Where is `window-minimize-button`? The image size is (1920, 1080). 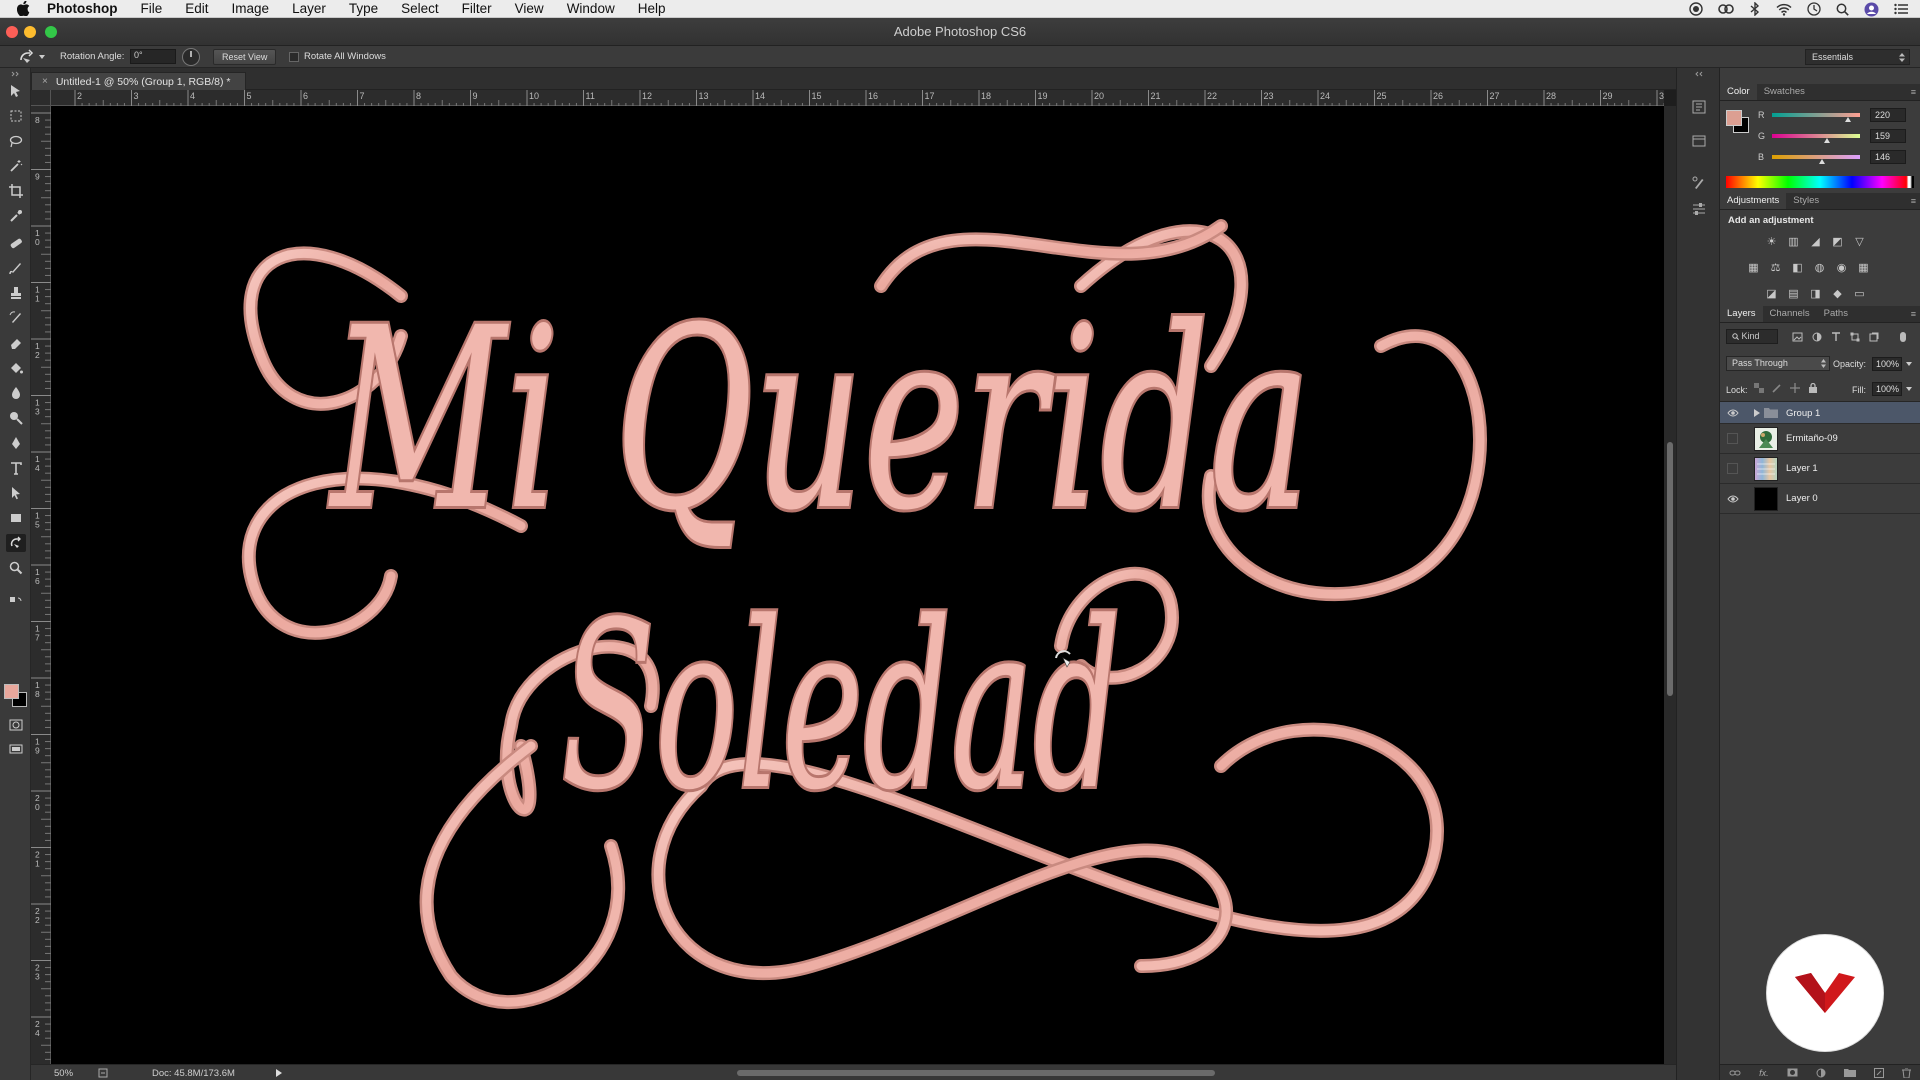 window-minimize-button is located at coordinates (30, 32).